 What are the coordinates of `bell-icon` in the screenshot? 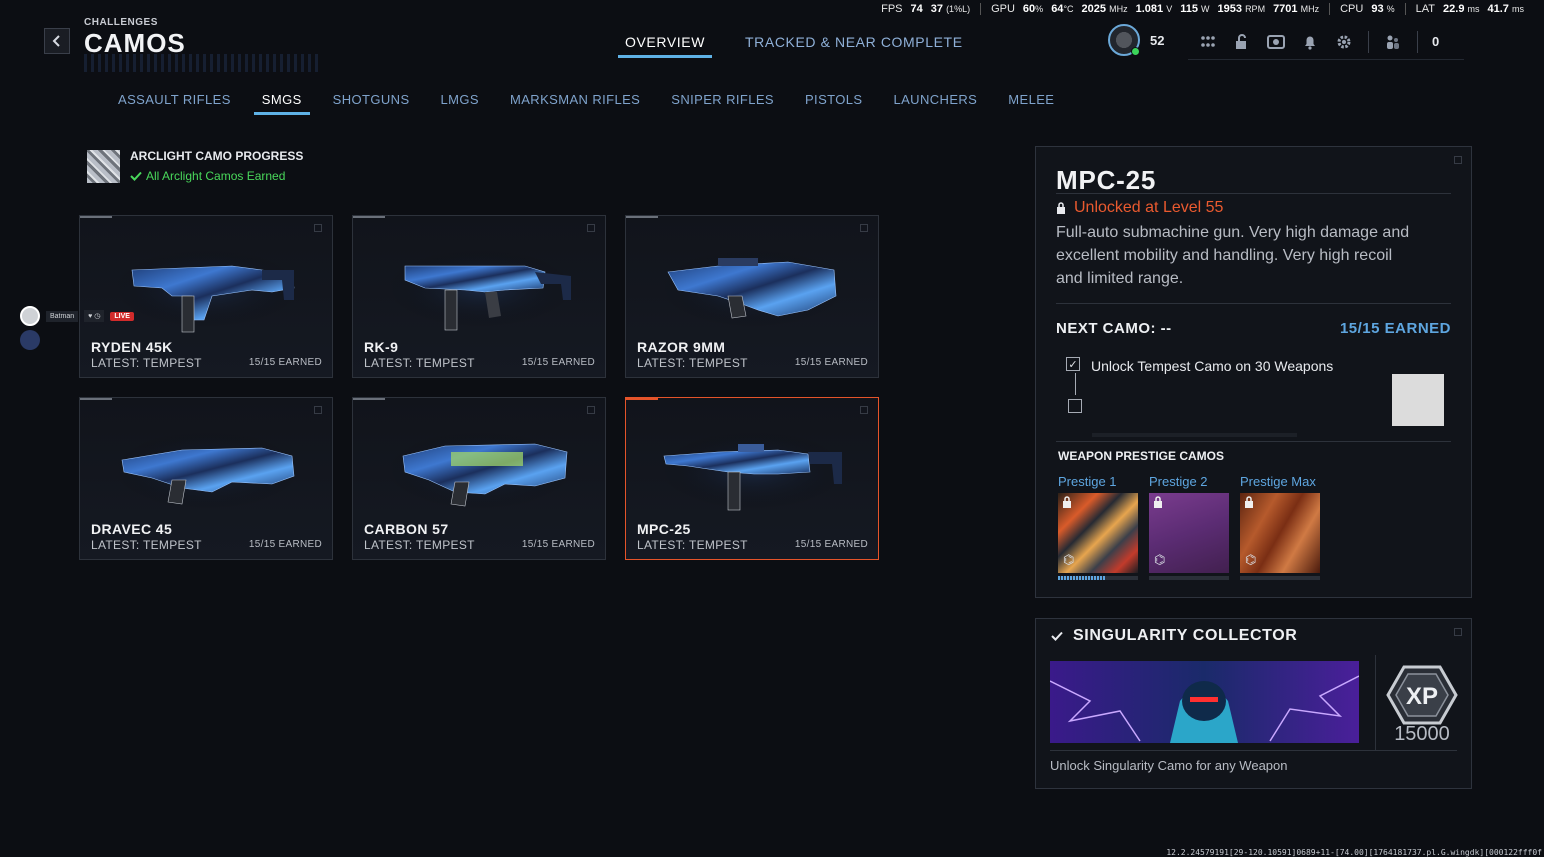 It's located at (1310, 42).